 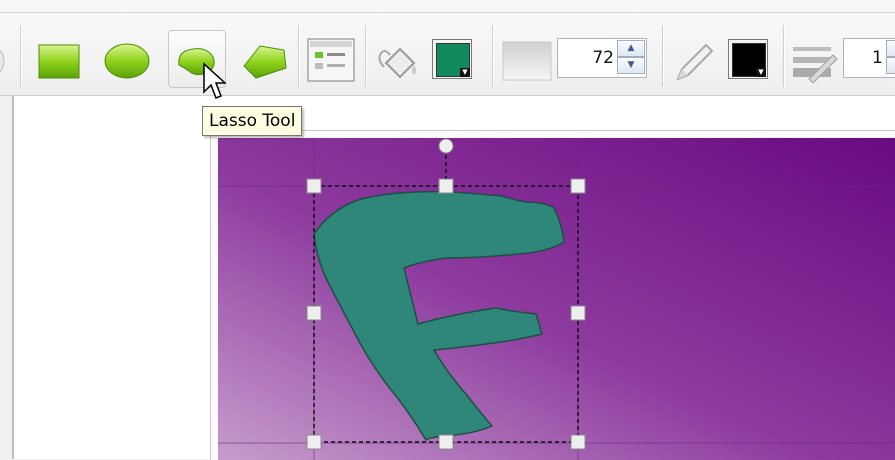 I want to click on resize-handle-se, so click(x=578, y=442).